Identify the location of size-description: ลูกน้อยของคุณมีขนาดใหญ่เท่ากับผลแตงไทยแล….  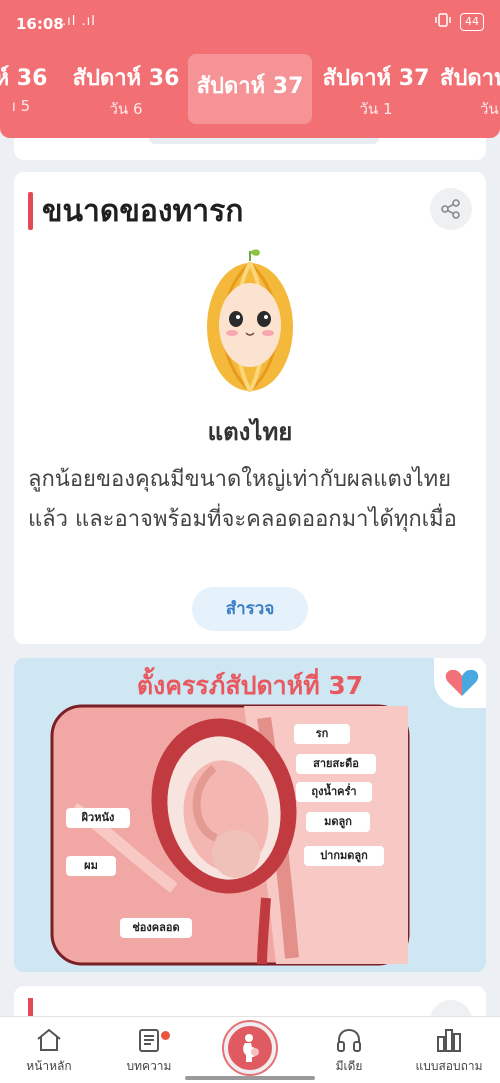
(242, 499).